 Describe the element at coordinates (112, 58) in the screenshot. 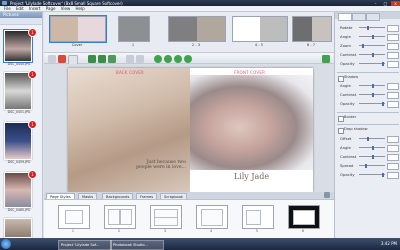

I see `rotate-icon` at that location.